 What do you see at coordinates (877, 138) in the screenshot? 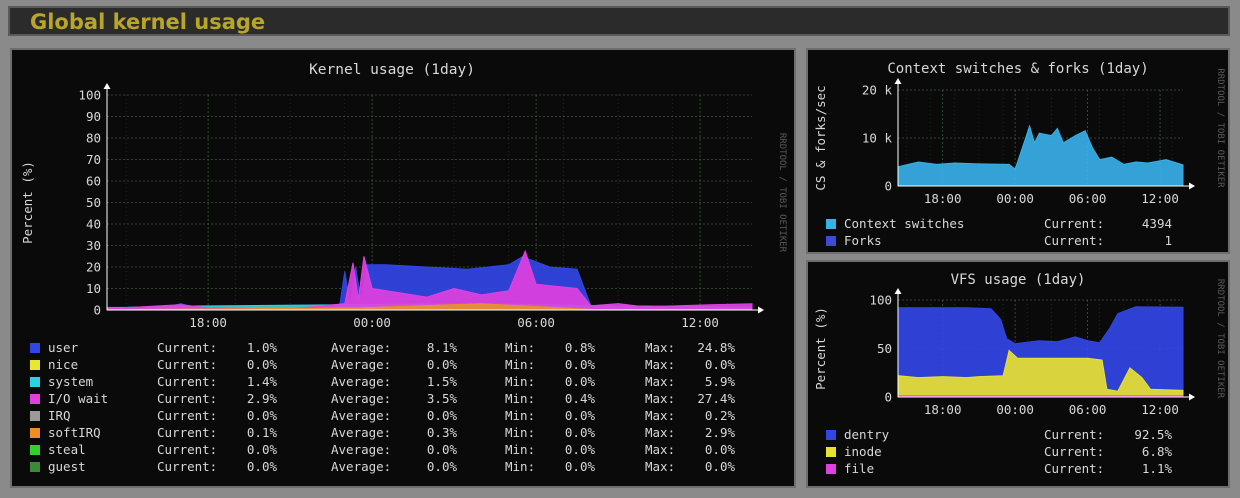
I see `cs-y-tick-label: 10 k` at bounding box center [877, 138].